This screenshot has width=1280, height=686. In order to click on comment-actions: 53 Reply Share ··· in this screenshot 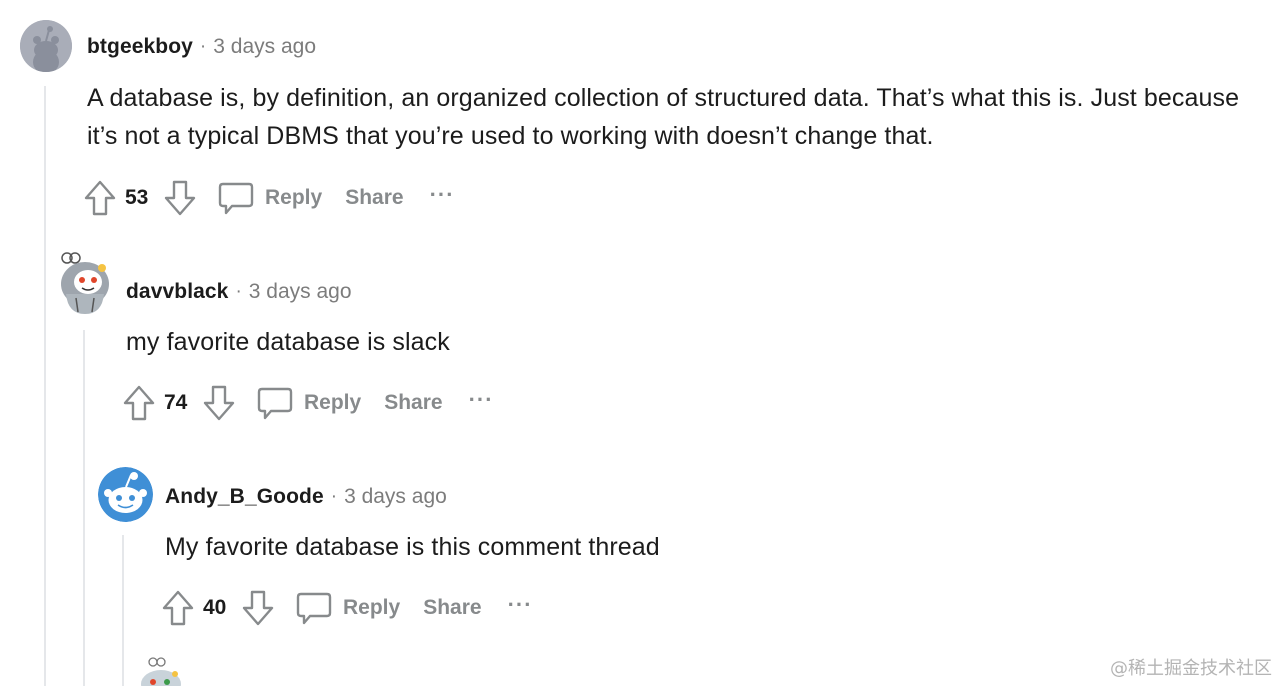, I will do `click(268, 198)`.